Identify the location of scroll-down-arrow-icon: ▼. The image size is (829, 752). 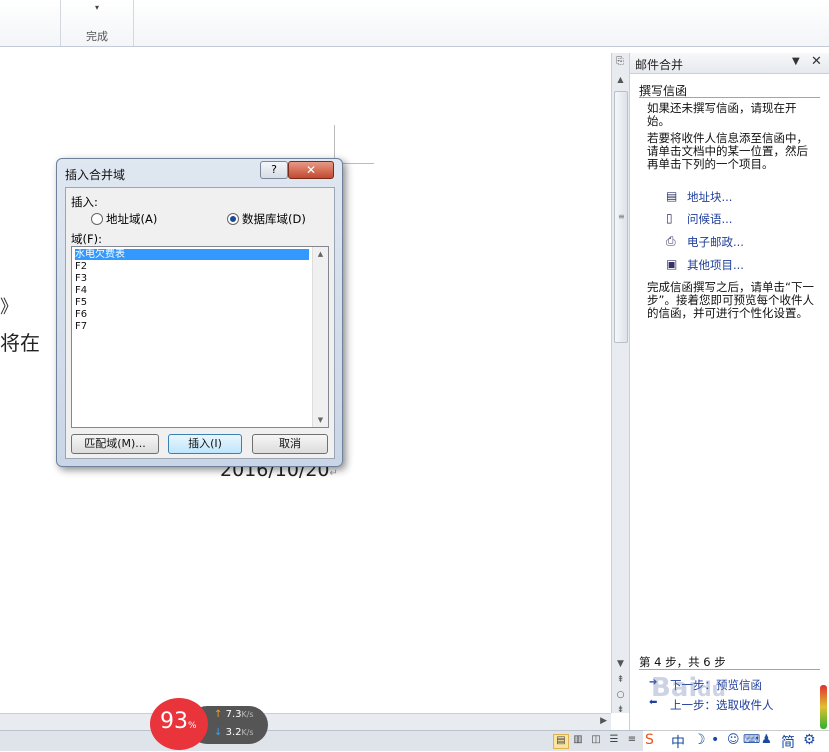
(620, 664).